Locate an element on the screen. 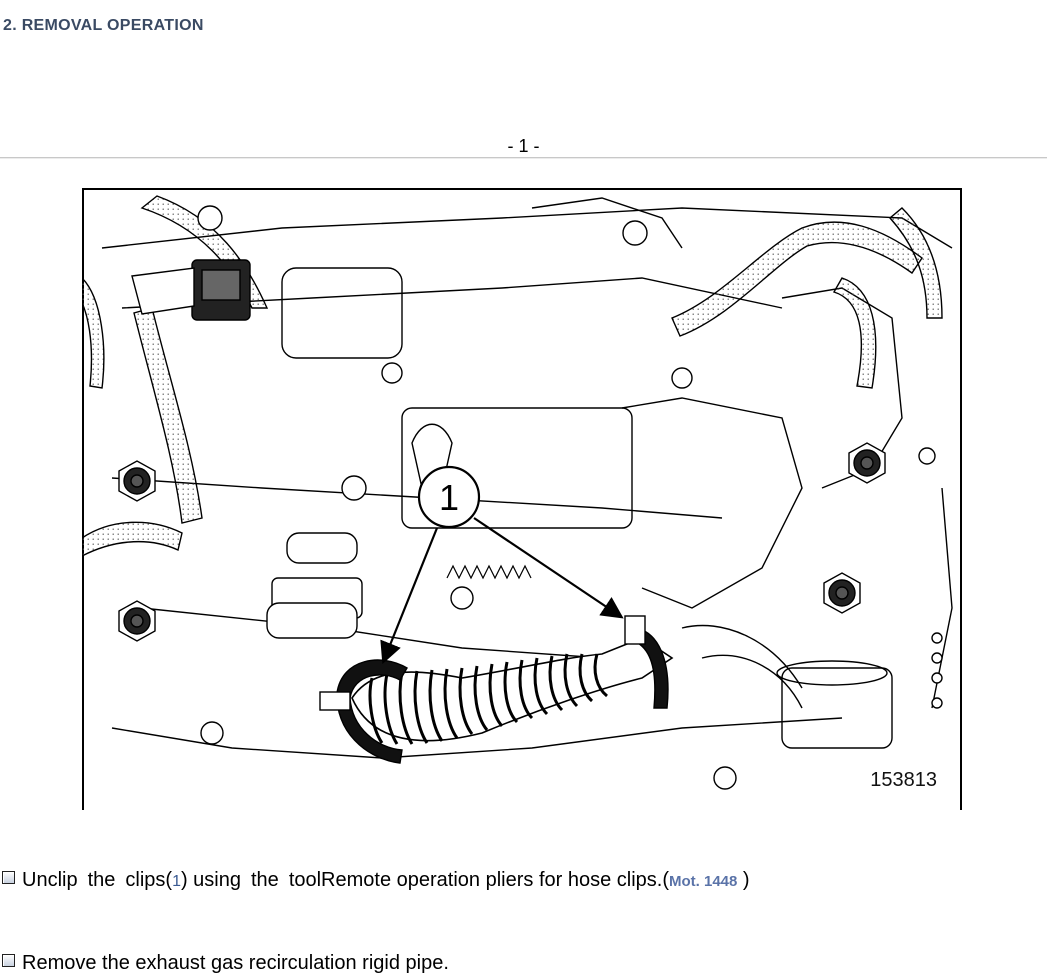  step-word: ) is located at coordinates (743, 880).